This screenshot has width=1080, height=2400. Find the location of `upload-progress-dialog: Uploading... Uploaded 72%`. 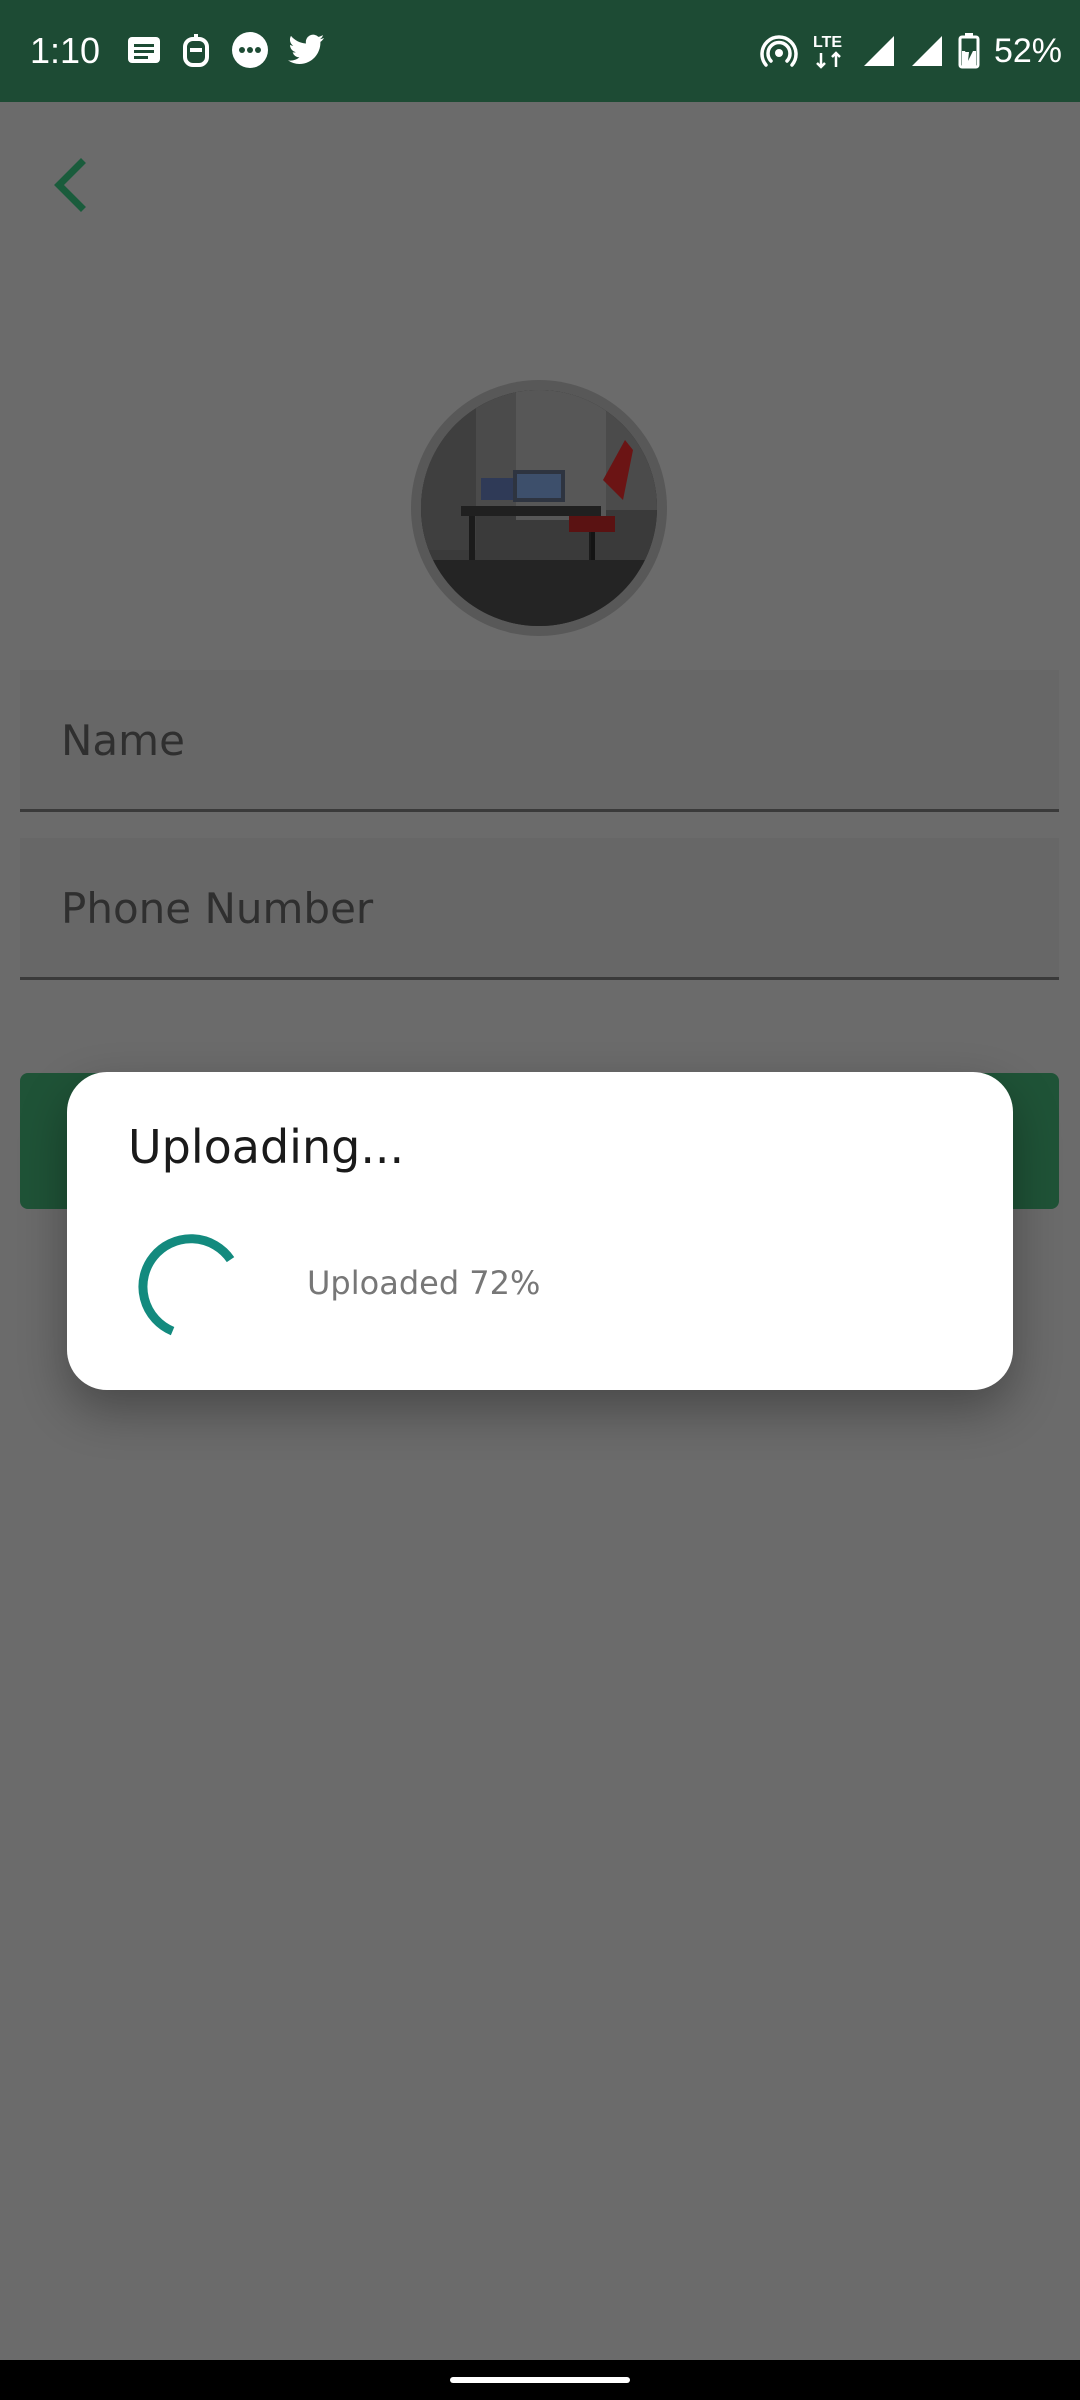

upload-progress-dialog: Uploading... Uploaded 72% is located at coordinates (540, 1231).